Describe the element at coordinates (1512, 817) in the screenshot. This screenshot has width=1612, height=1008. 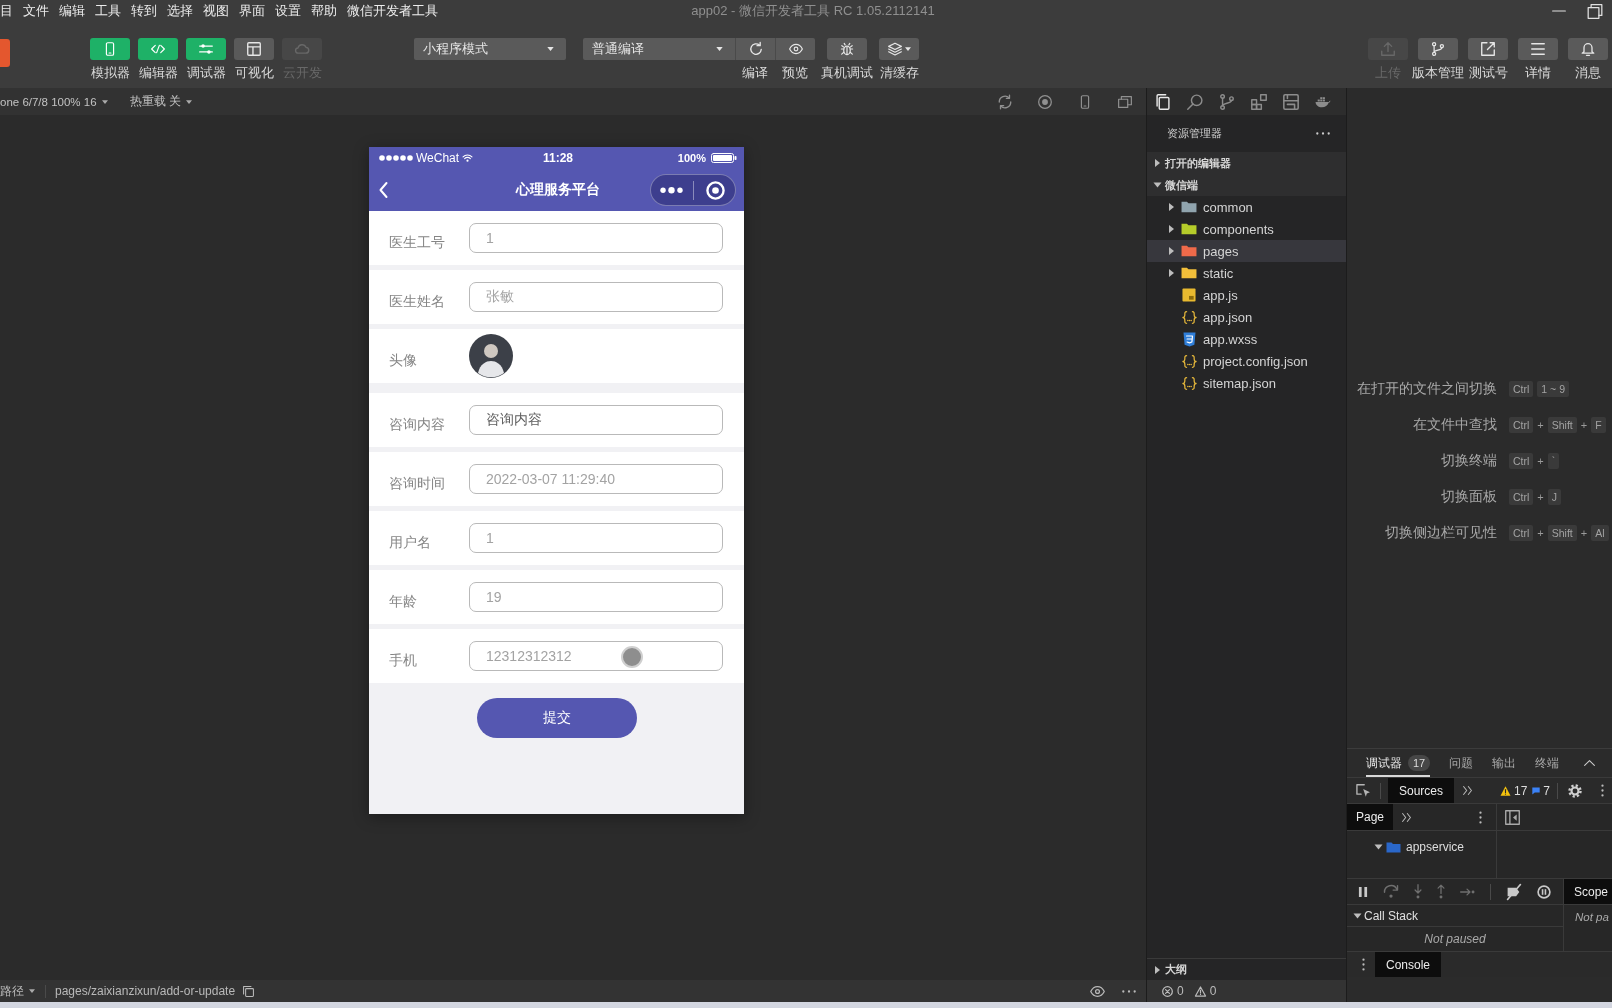
I see `sidebar-toggle-icon` at that location.